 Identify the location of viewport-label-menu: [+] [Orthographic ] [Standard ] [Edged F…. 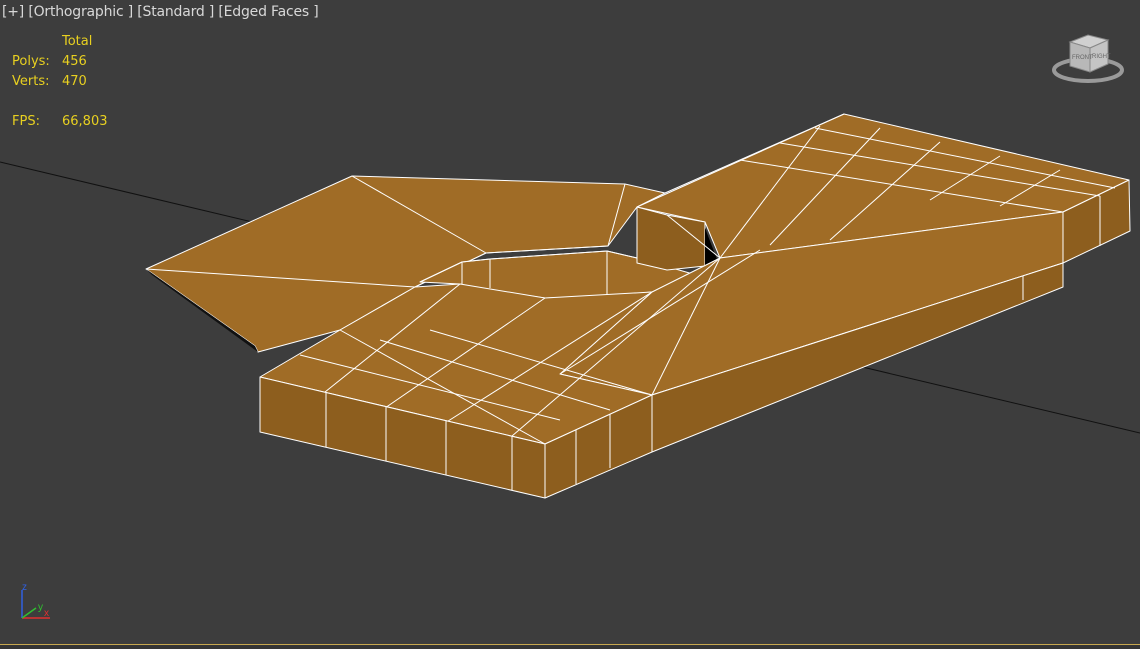
(160, 12).